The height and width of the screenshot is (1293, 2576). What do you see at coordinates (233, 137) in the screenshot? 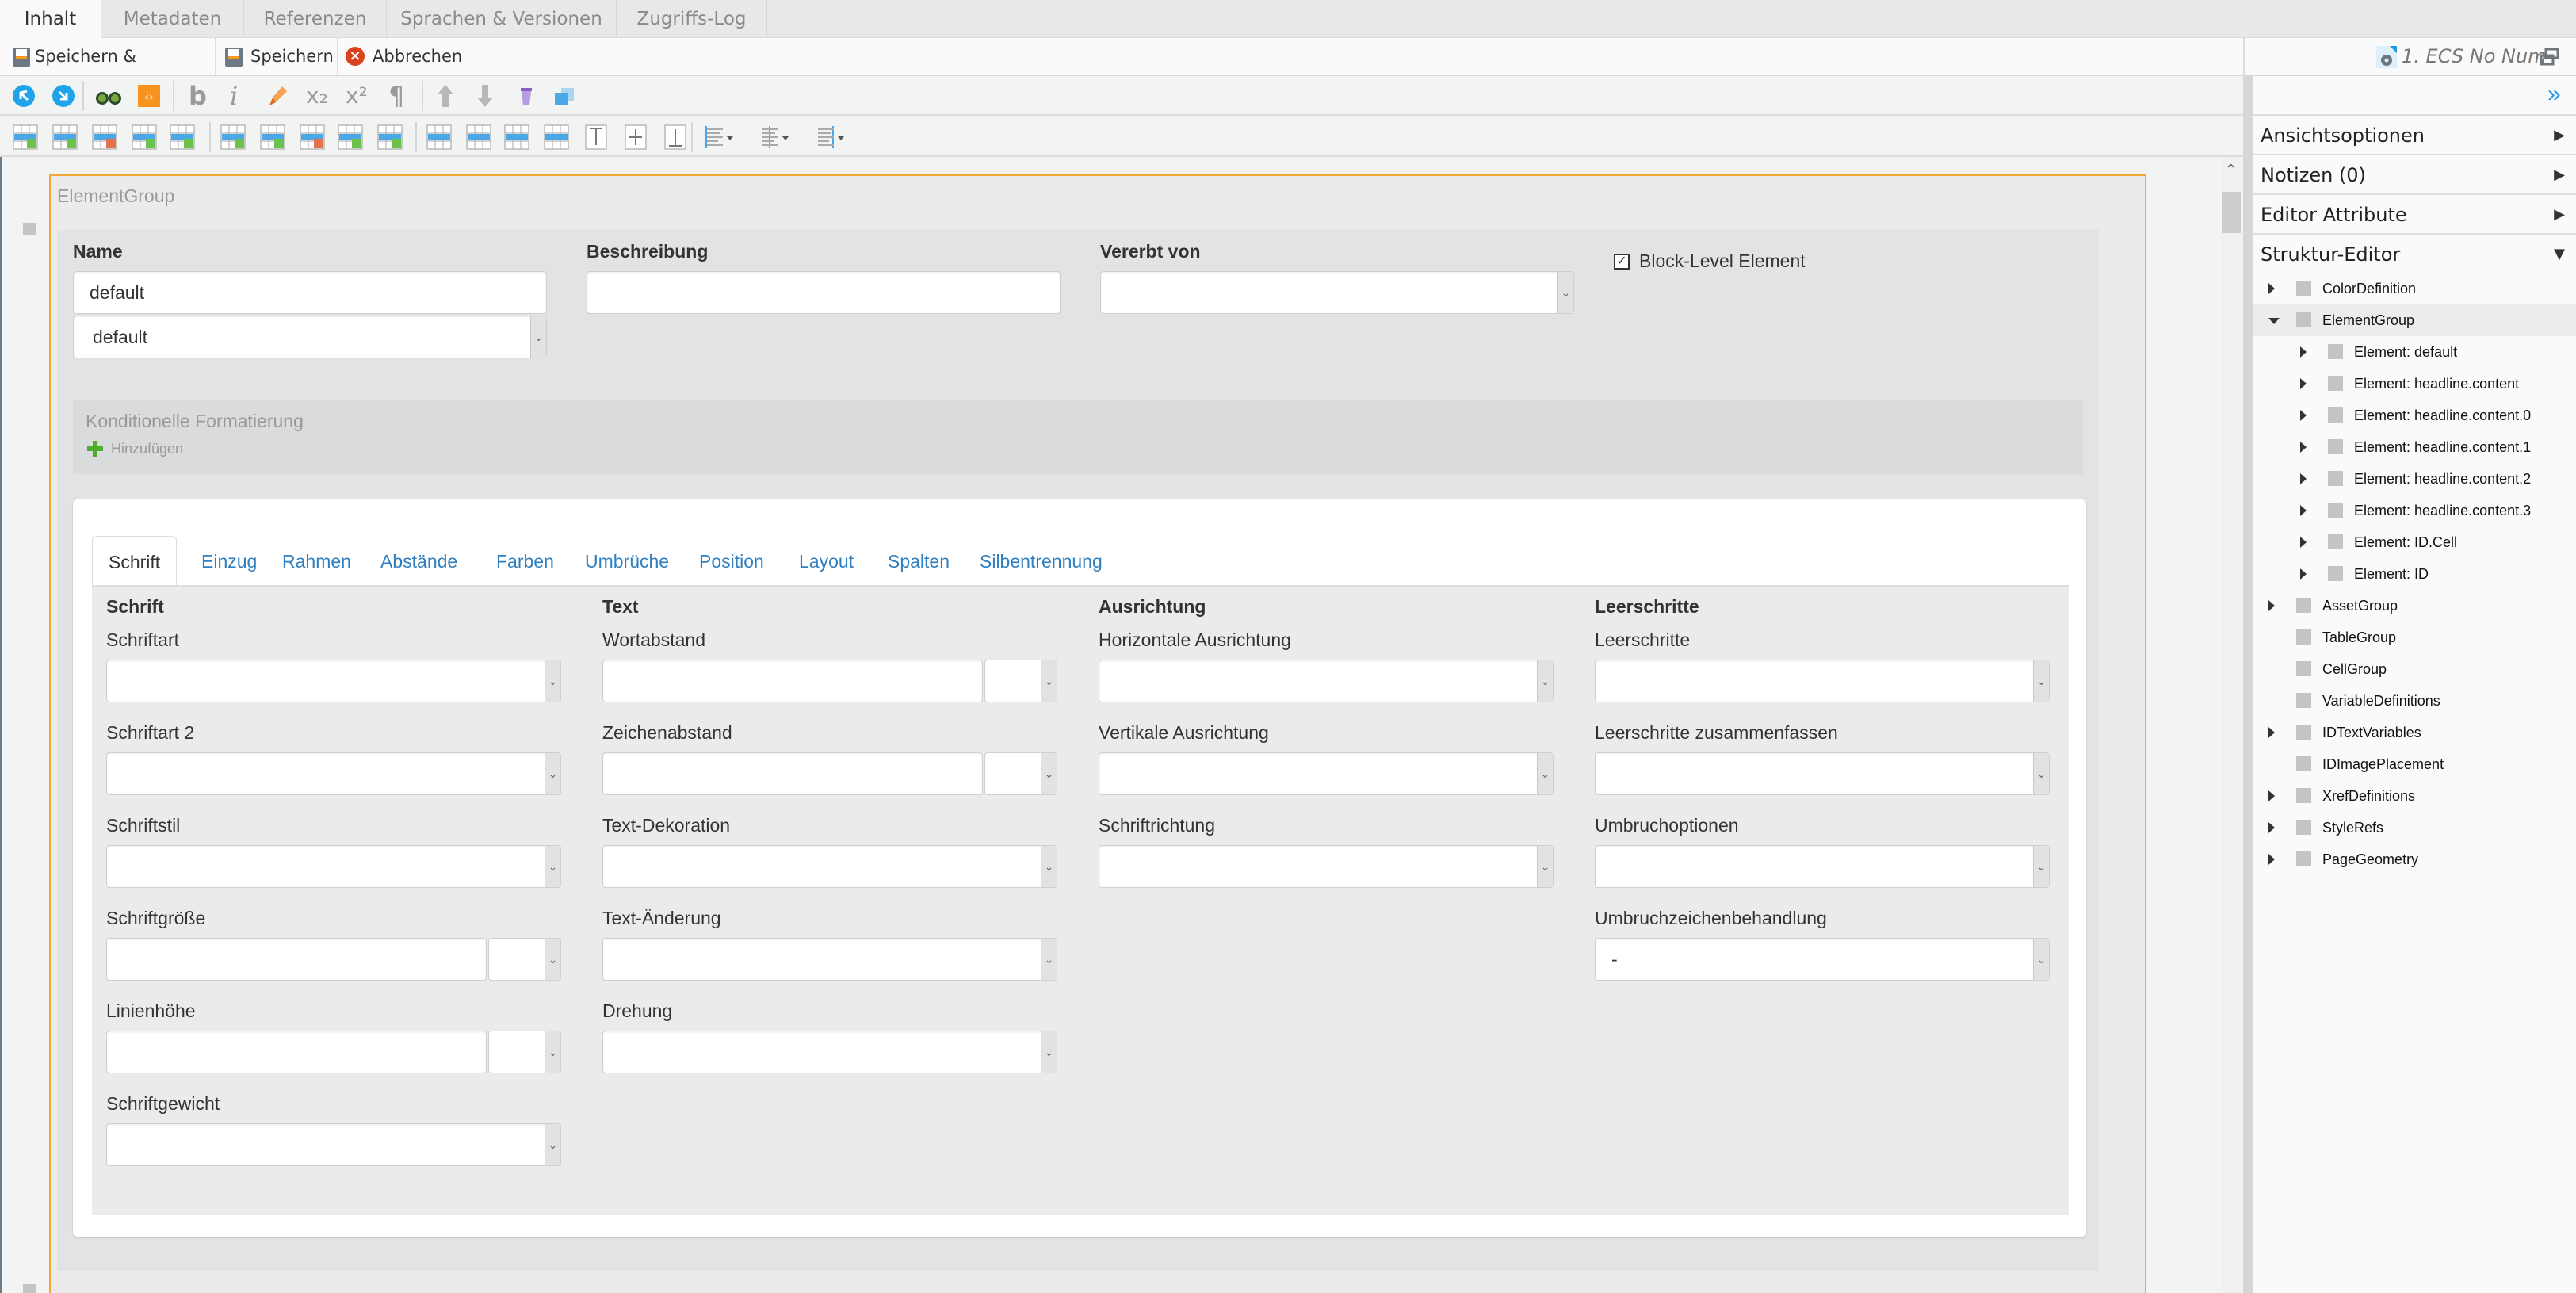
I see `insert-column-left-icon` at bounding box center [233, 137].